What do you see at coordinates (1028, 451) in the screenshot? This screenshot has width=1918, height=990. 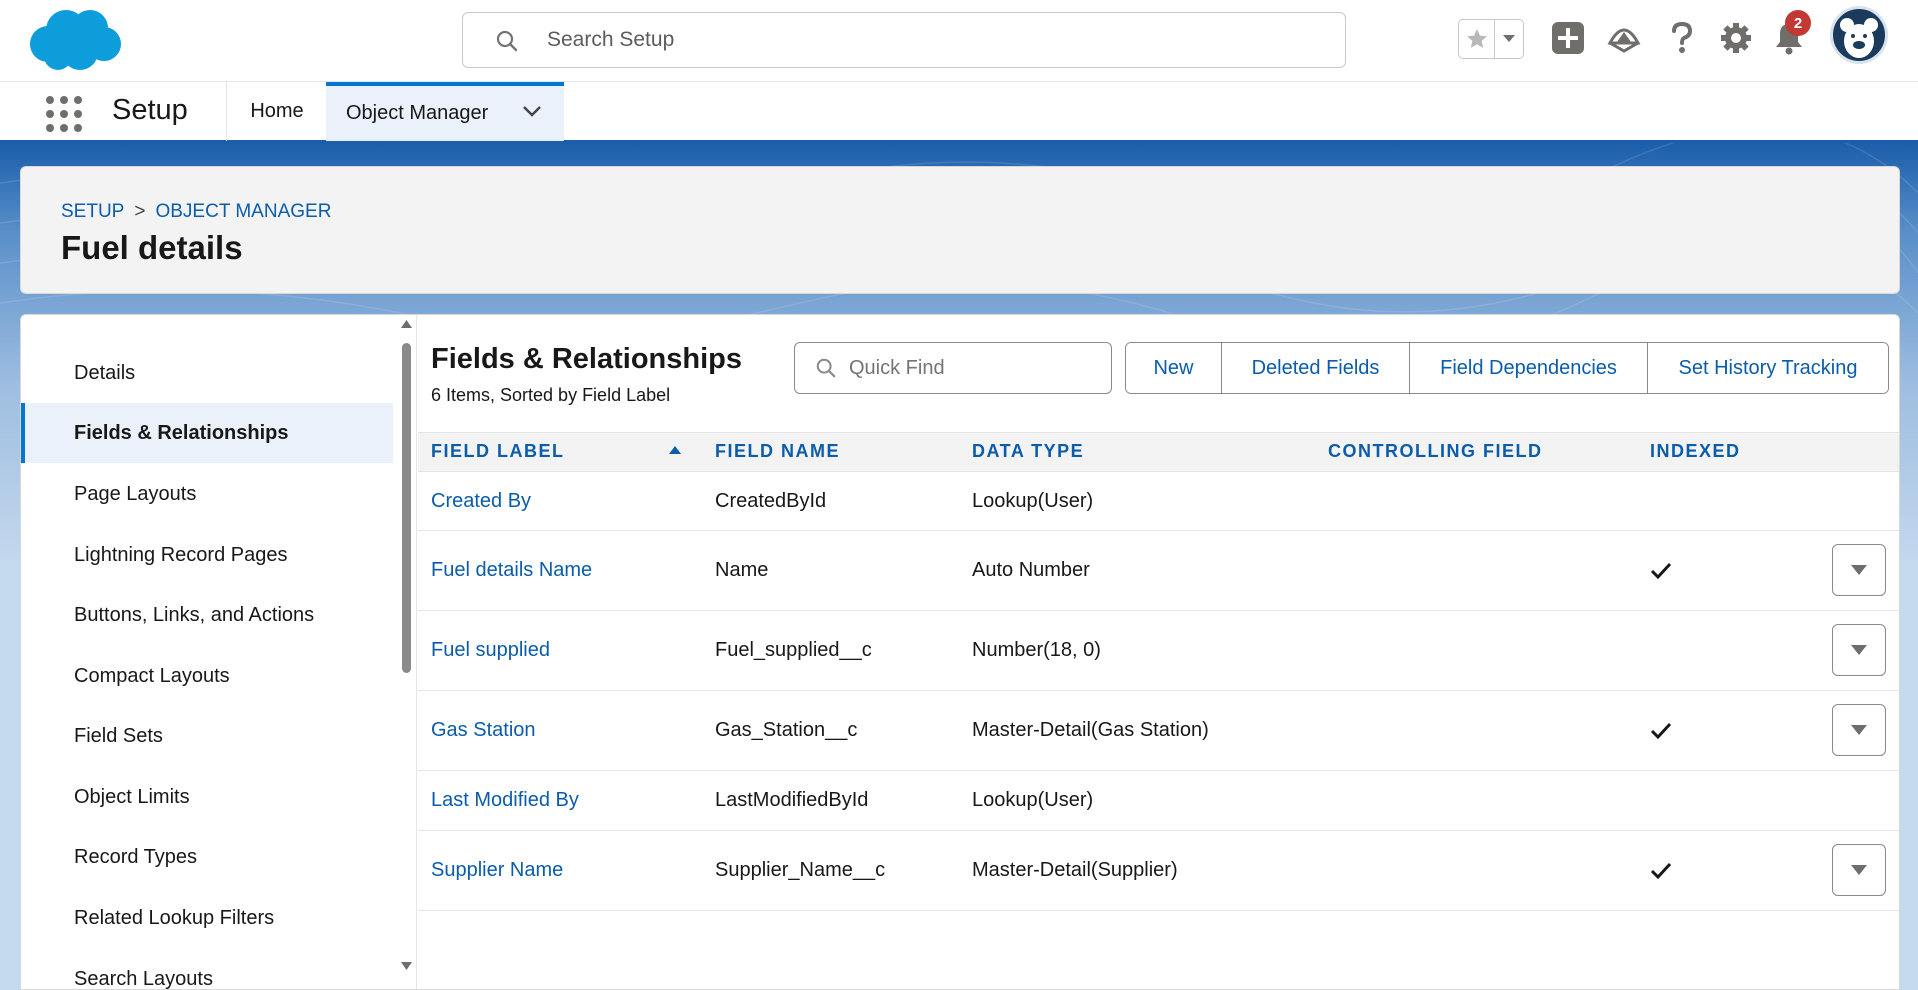 I see `column-header-data-type: DATA TYPE` at bounding box center [1028, 451].